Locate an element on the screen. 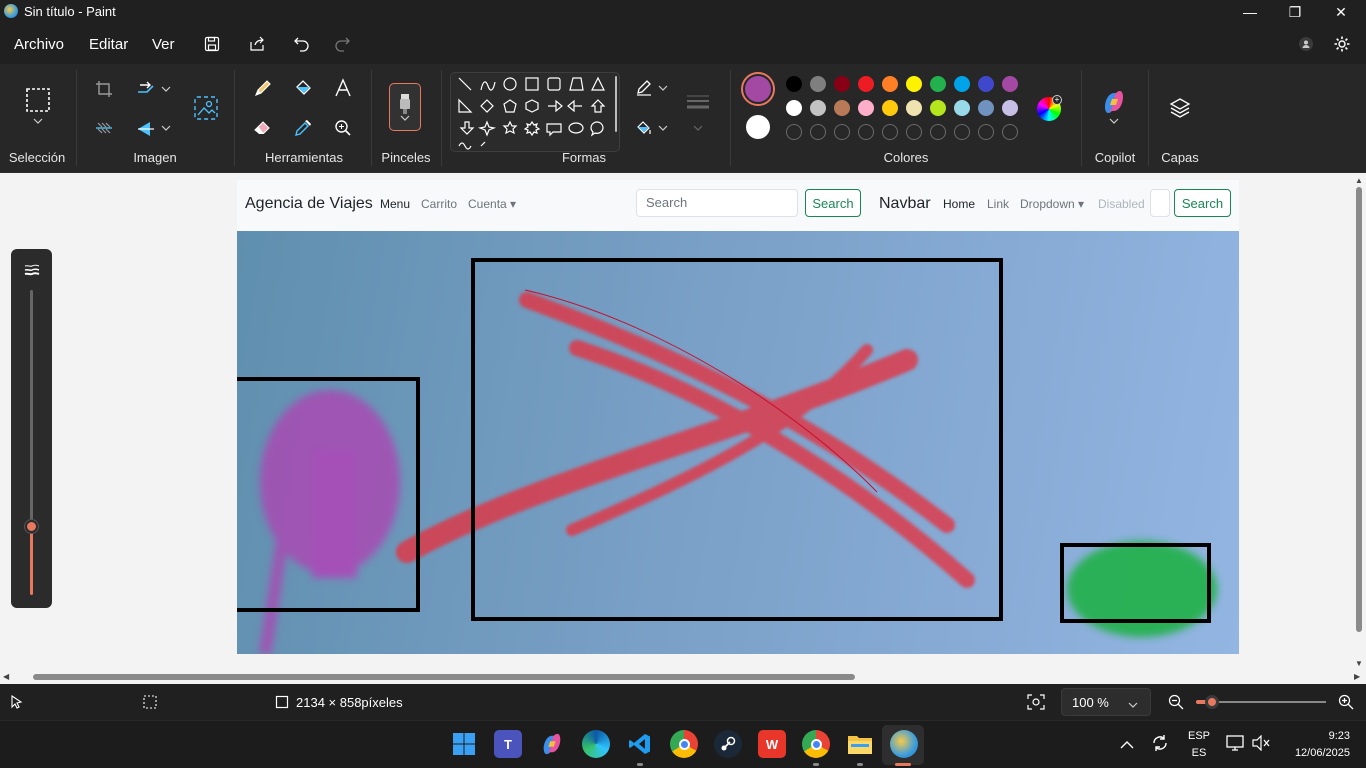 The image size is (1366, 768). vertical-scrollbar: ▲ ▼ is located at coordinates (1359, 421).